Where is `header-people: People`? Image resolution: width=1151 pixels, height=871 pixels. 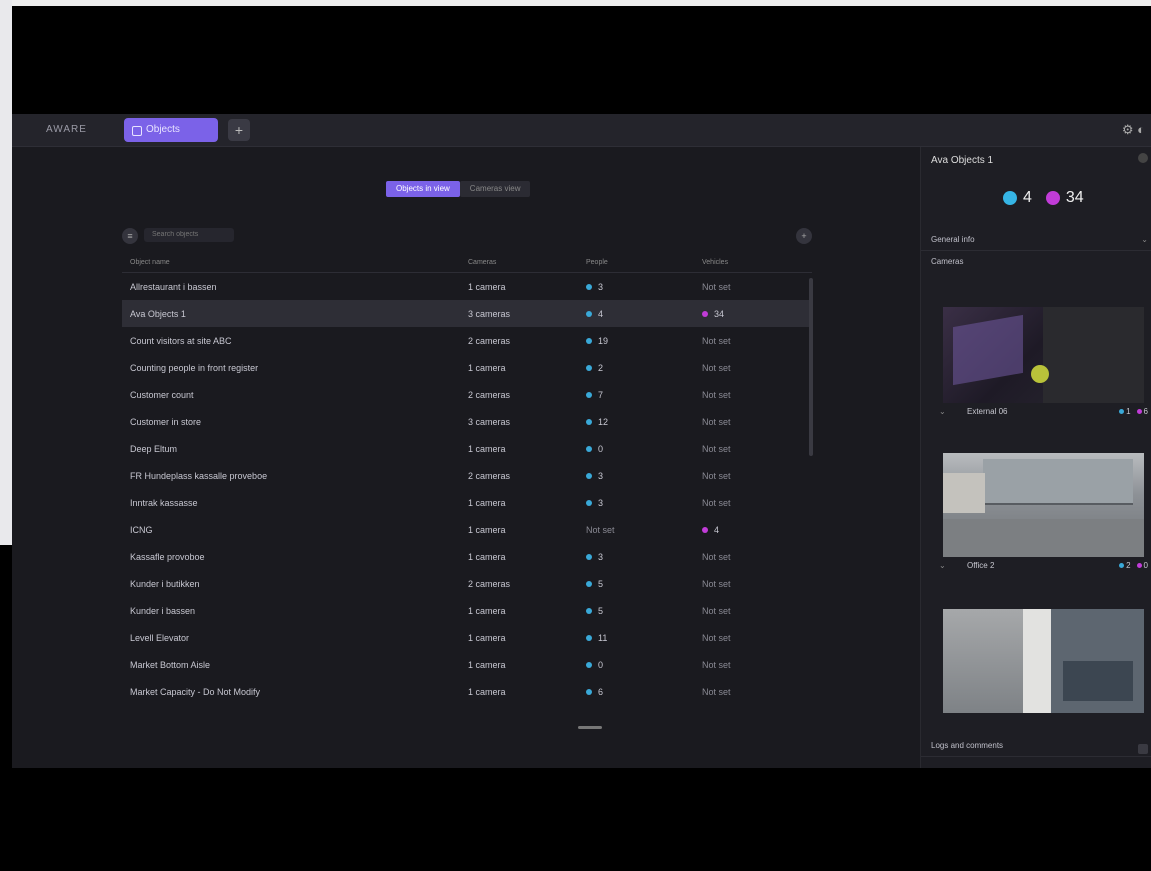 header-people: People is located at coordinates (644, 263).